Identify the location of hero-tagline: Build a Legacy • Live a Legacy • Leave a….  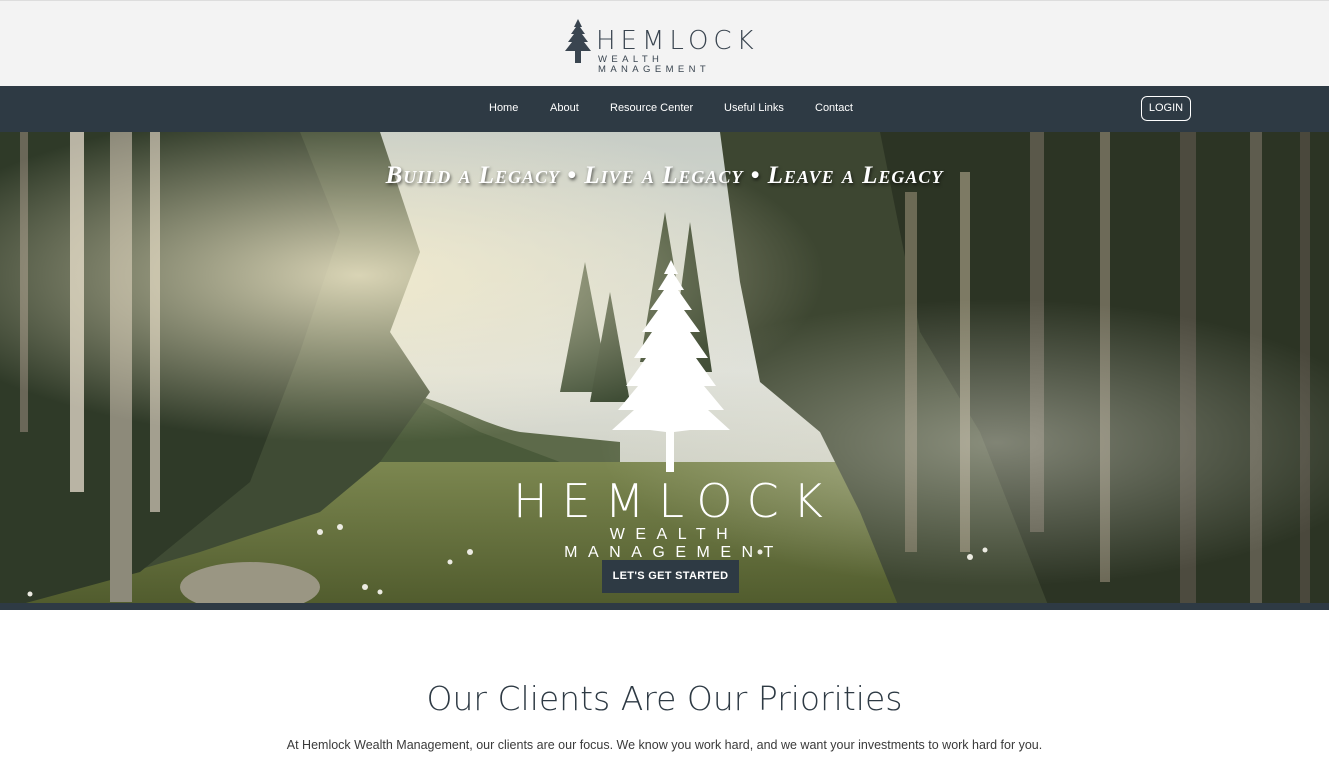
(664, 175).